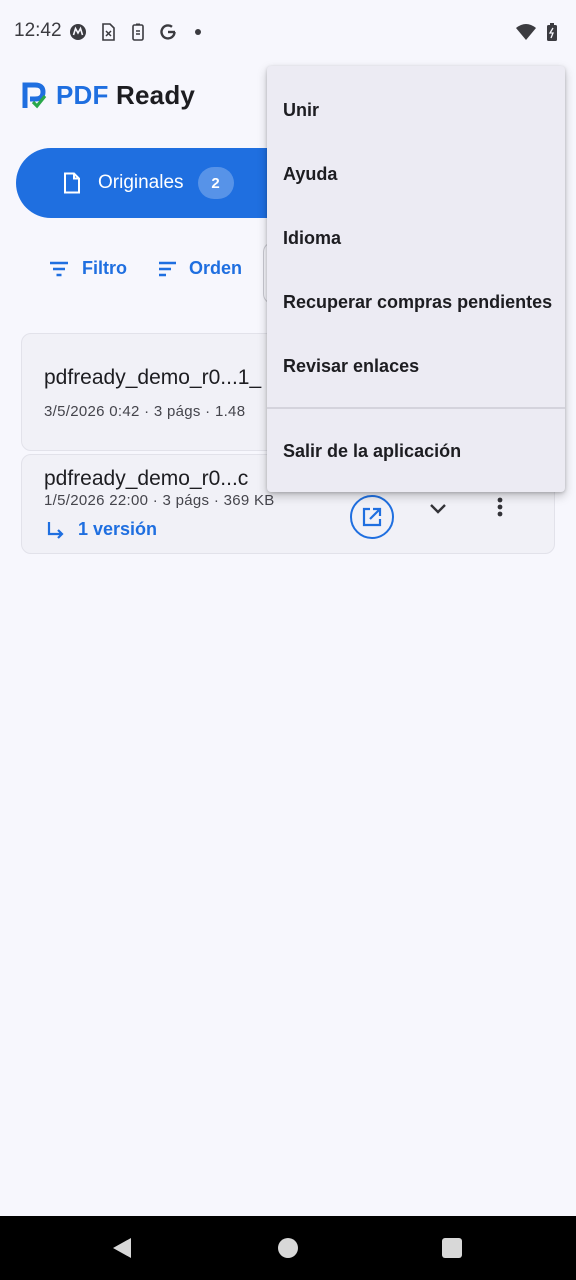  Describe the element at coordinates (104, 268) in the screenshot. I see `filter-label: Filtro` at that location.